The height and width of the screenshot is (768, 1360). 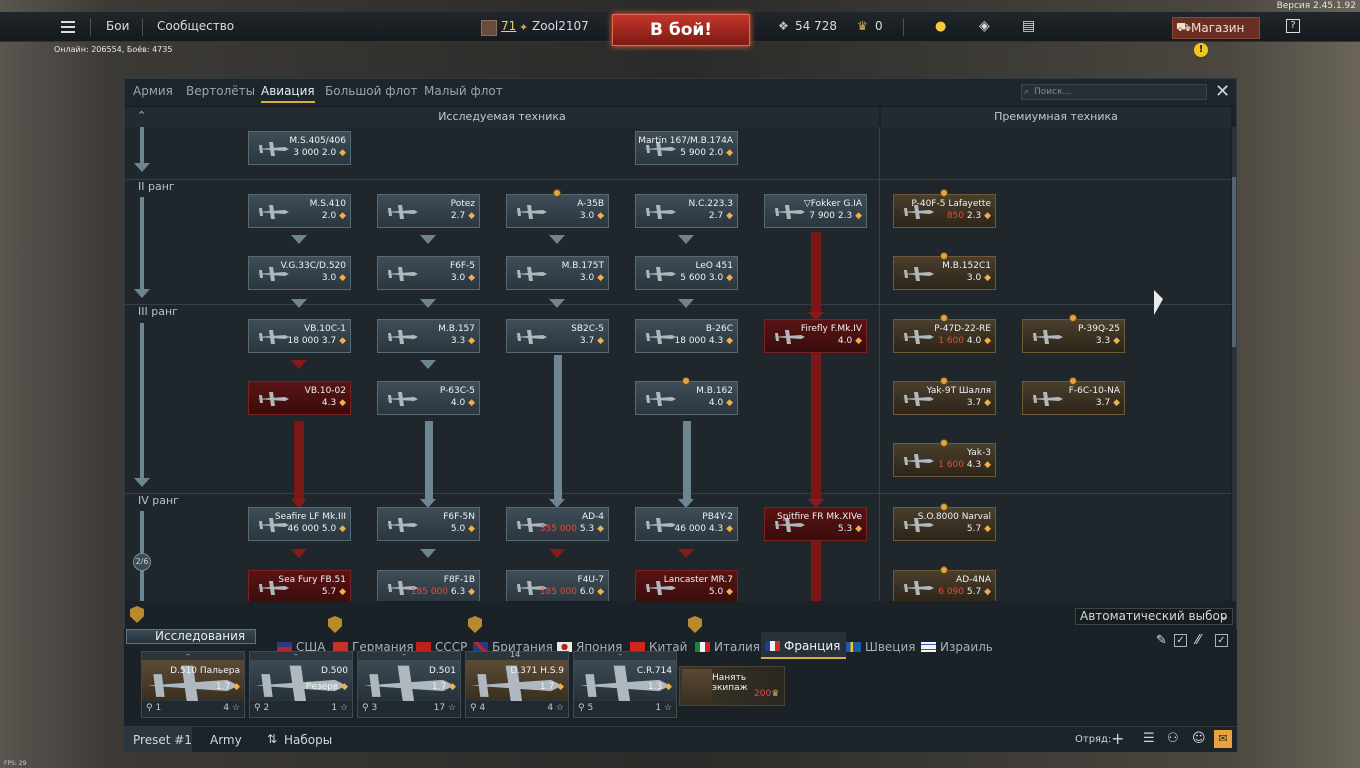 I want to click on vehicle-cost: 3 000, so click(x=306, y=153).